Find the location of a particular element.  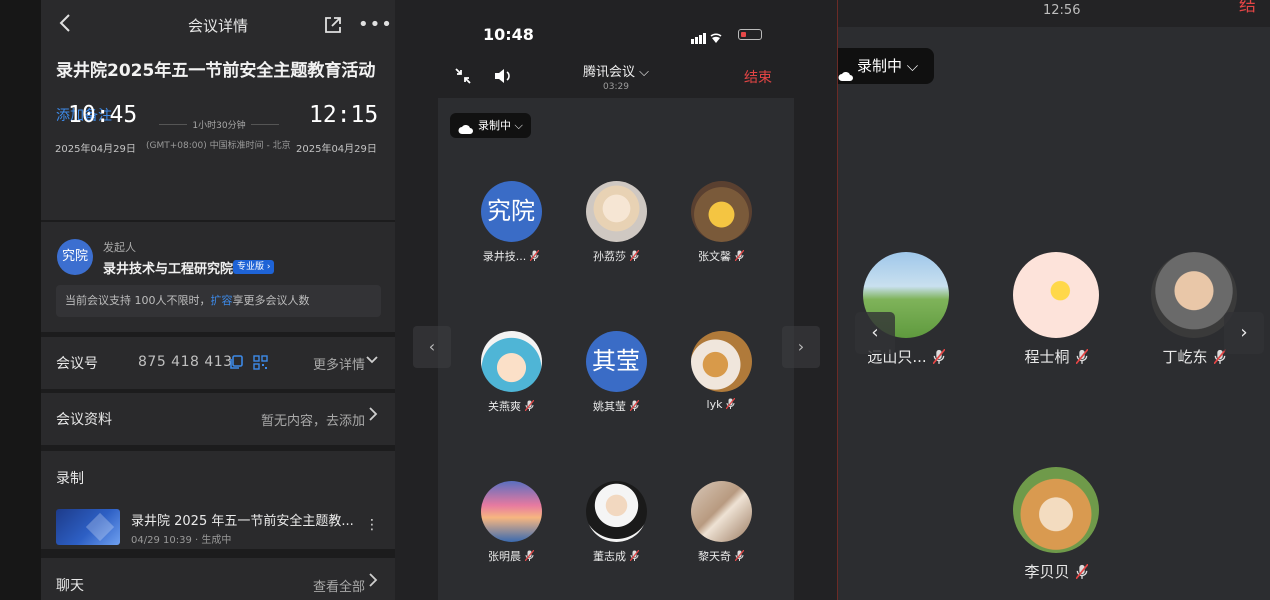

participant-name-row: 张明晨 is located at coordinates (511, 556).